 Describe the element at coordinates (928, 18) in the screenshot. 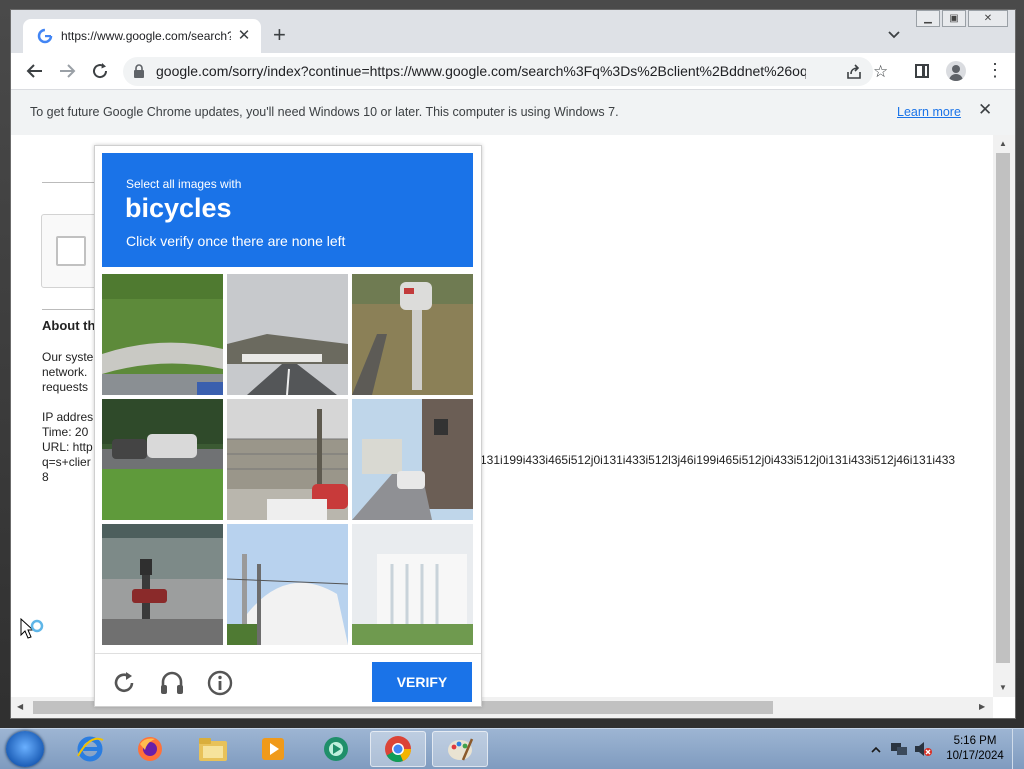

I see `minimize-icon: ▁` at that location.